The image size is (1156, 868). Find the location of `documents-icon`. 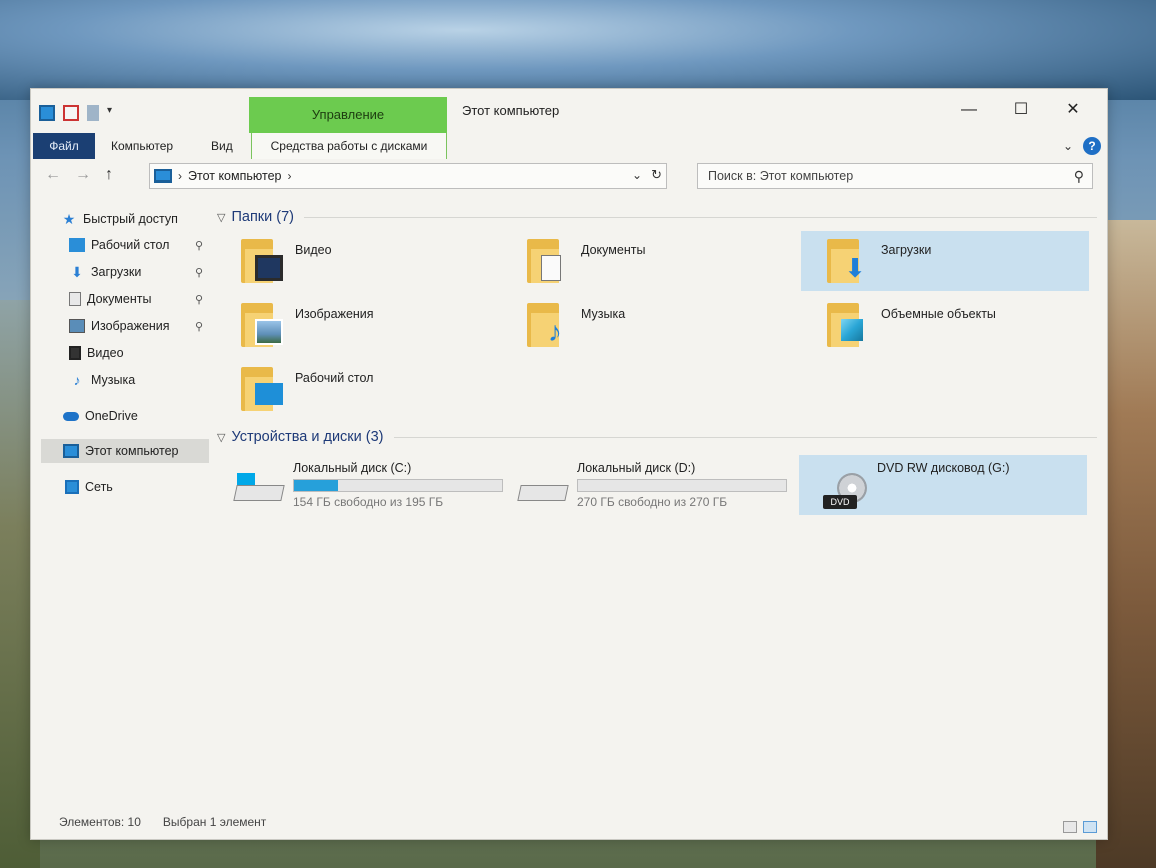

documents-icon is located at coordinates (75, 299).